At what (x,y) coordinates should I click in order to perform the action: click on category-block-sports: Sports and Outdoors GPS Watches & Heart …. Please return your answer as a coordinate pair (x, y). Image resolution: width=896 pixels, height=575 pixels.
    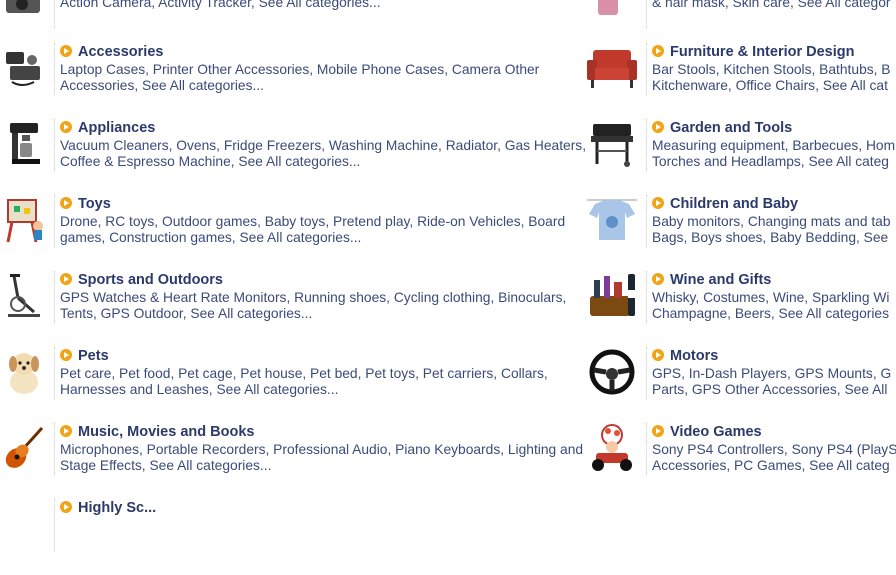
    Looking at the image, I should click on (292, 309).